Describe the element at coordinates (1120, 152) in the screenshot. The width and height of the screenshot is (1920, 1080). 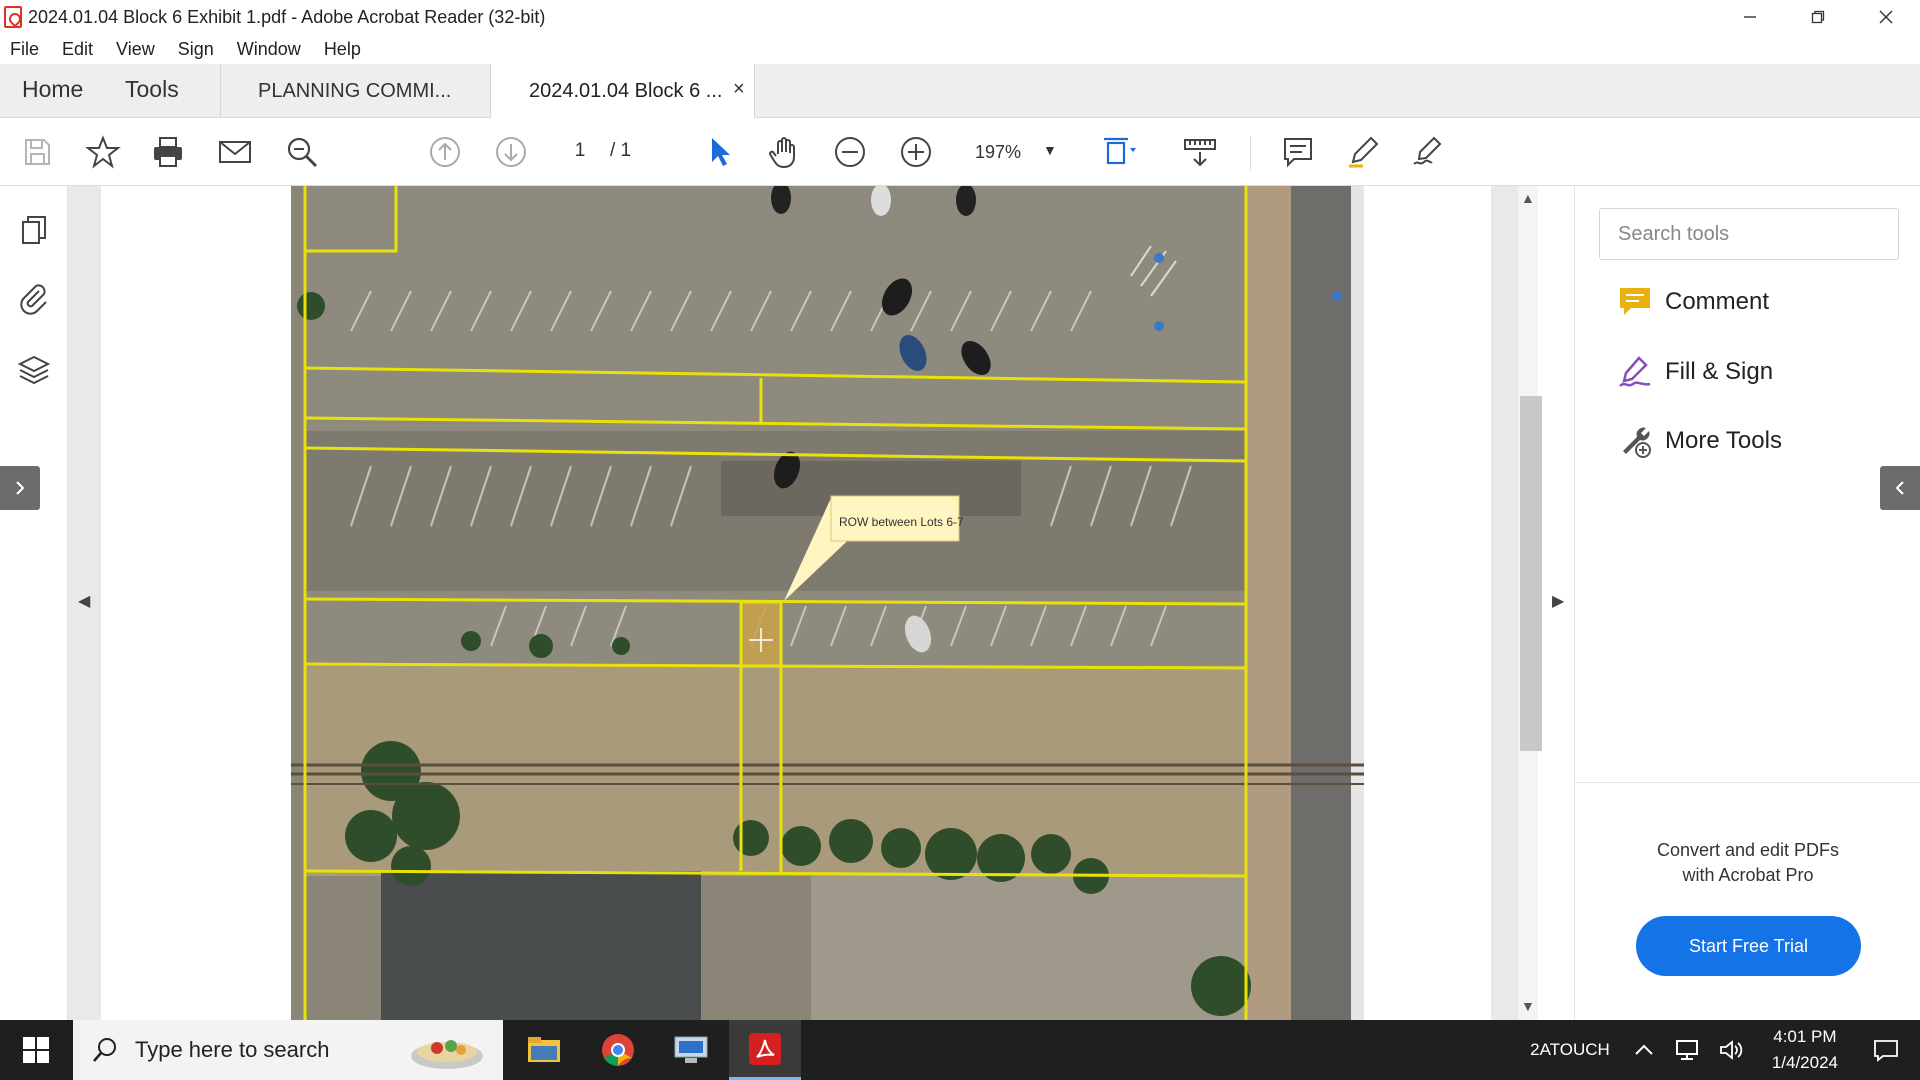
I see `fit-page-button` at that location.